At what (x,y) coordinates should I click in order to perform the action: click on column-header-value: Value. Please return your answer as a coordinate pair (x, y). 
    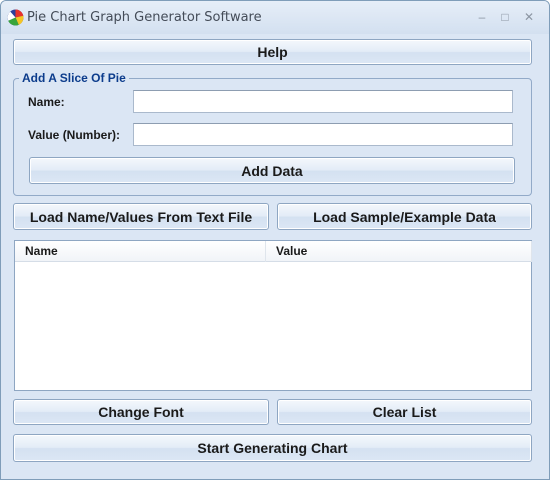
    Looking at the image, I should click on (399, 251).